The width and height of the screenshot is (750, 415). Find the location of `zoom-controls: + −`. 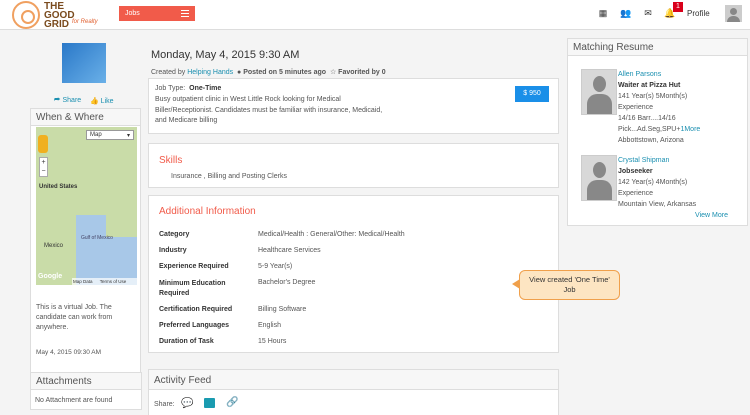

zoom-controls: + − is located at coordinates (43, 167).